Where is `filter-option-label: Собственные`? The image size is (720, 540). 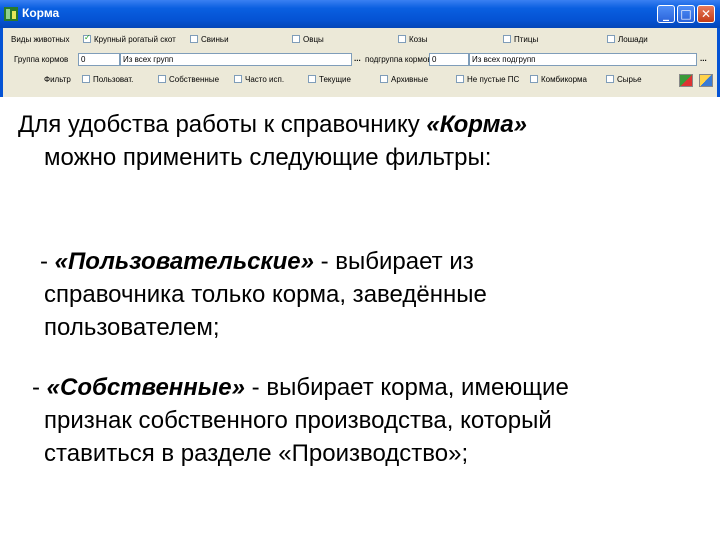
filter-option-label: Собственные is located at coordinates (194, 79).